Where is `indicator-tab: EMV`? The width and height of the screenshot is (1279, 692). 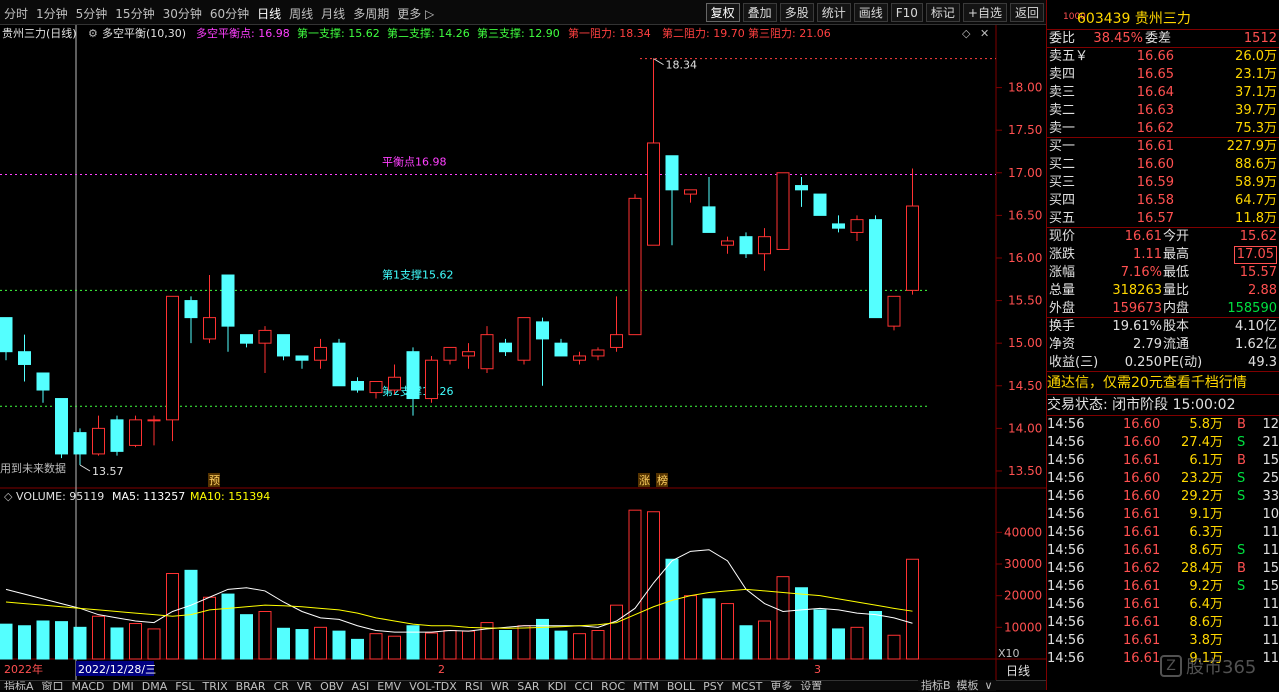 indicator-tab: EMV is located at coordinates (389, 685).